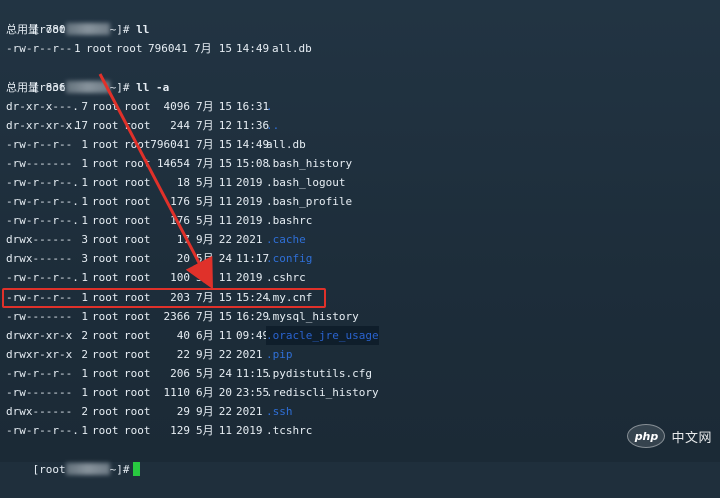  Describe the element at coordinates (253, 126) in the screenshot. I see `time: 11:36` at that location.